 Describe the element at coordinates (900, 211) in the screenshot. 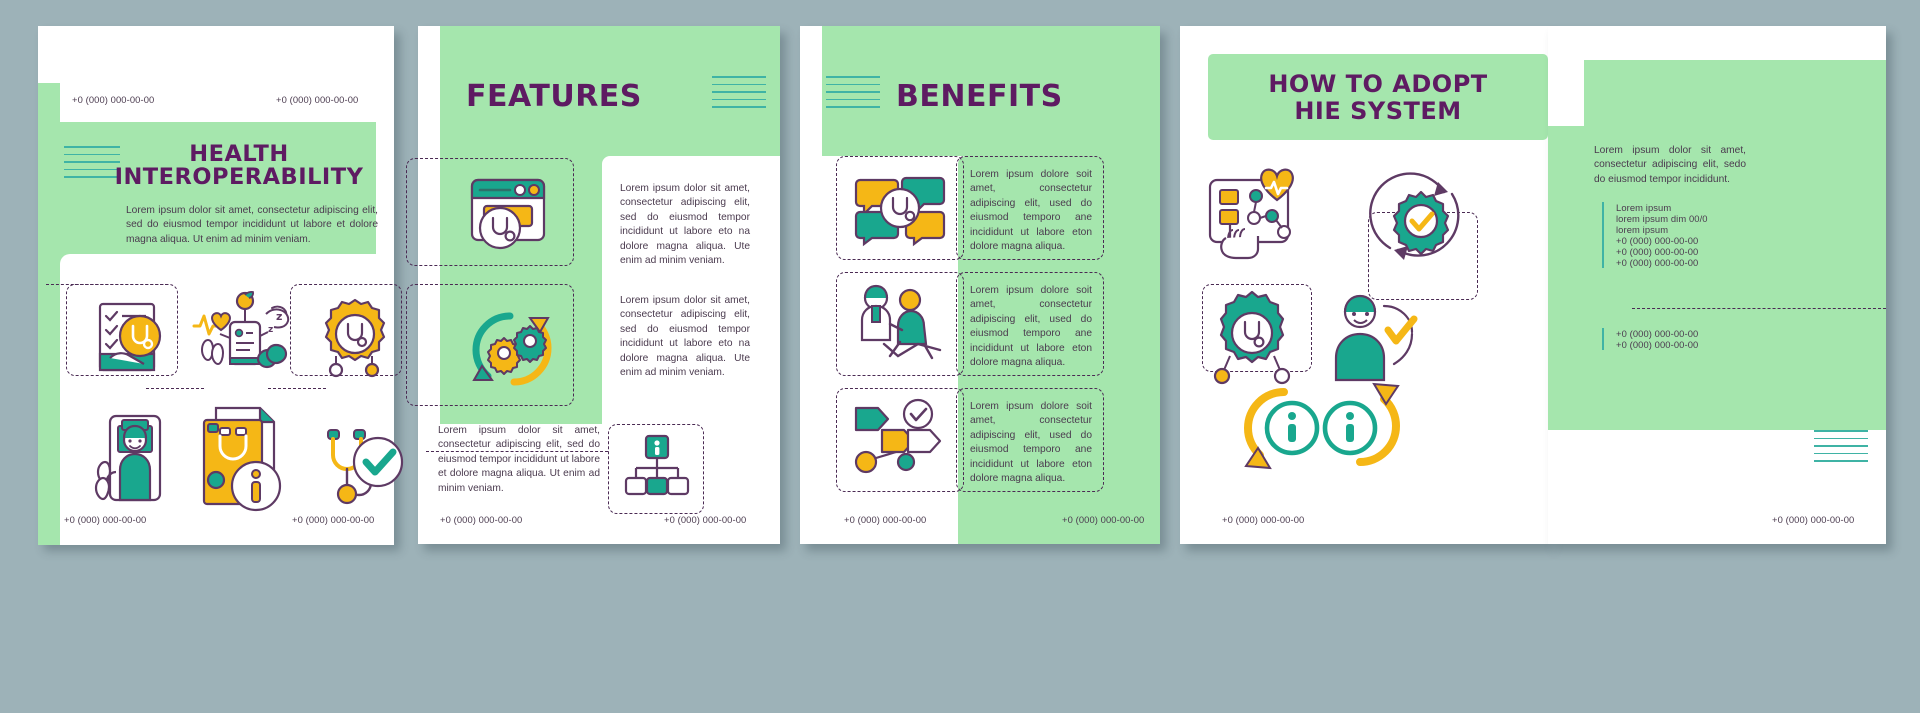

I see `chat-stethoscope-icon` at that location.